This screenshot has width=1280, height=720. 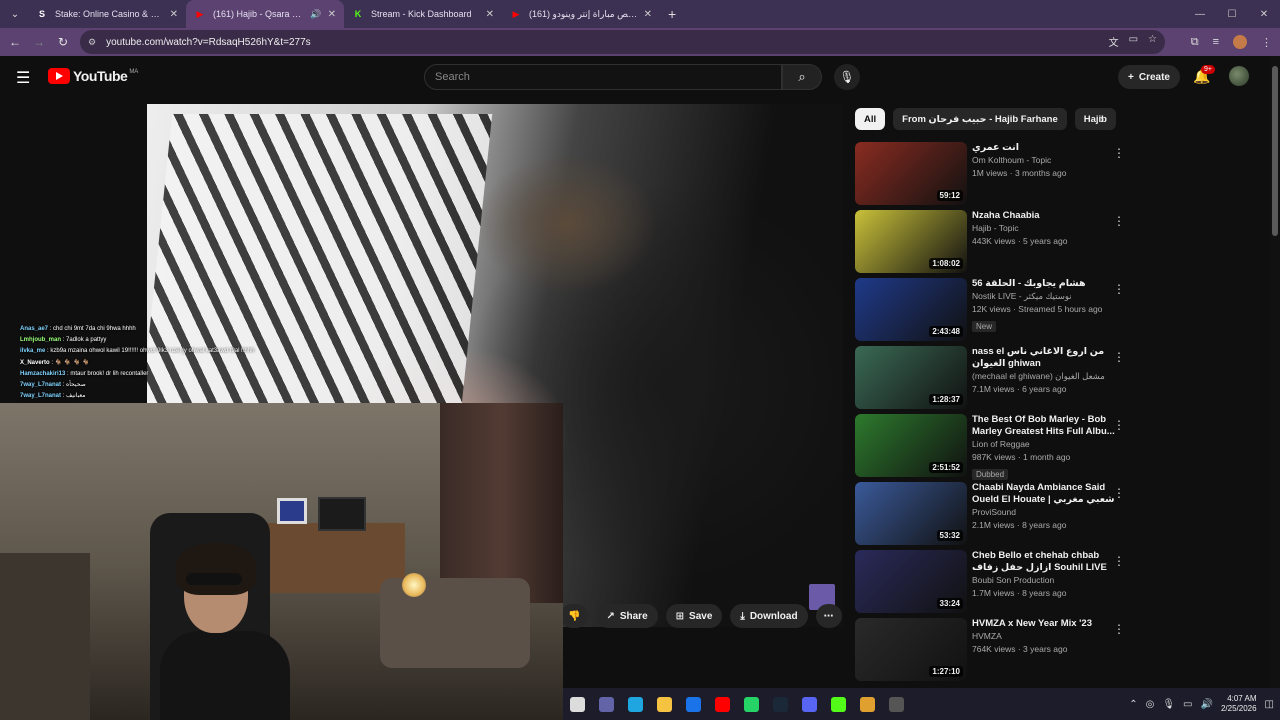 What do you see at coordinates (1102, 119) in the screenshot?
I see `chevron-right-icon: ›` at bounding box center [1102, 119].